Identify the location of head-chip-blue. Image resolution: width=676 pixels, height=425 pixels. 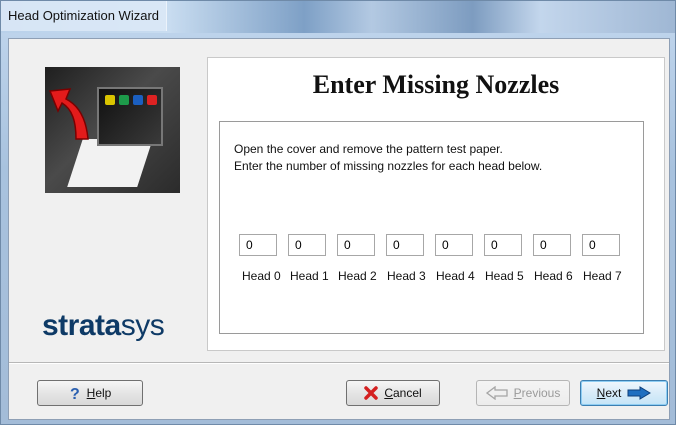
(138, 100).